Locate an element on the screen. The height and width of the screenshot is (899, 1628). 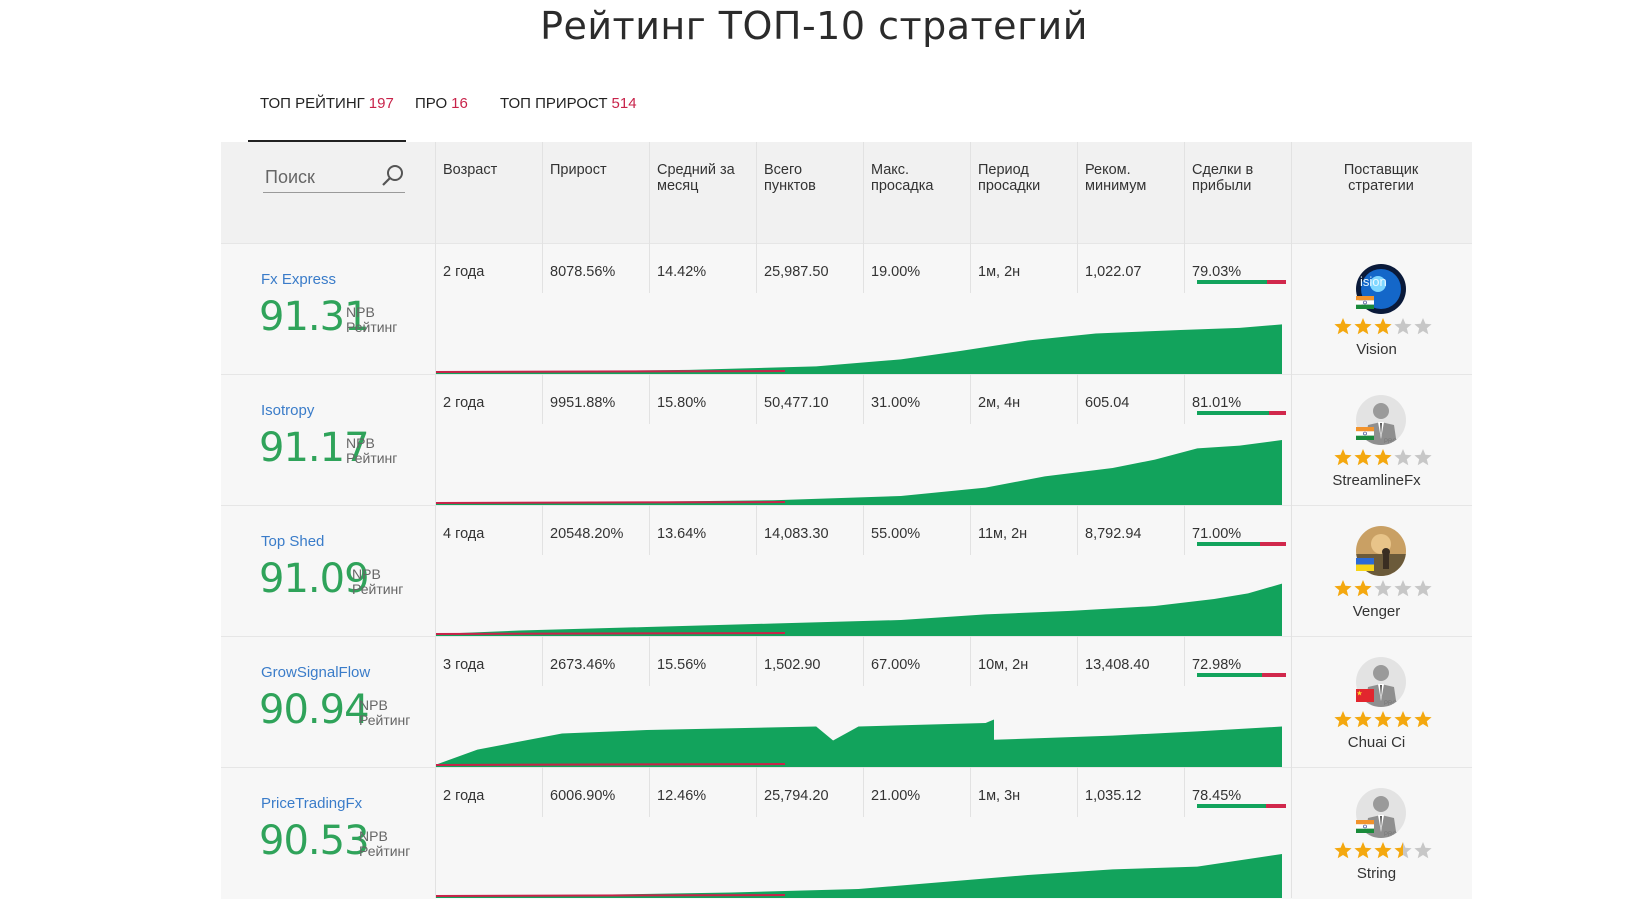
provider-name: StreamlineFx is located at coordinates (1376, 480).